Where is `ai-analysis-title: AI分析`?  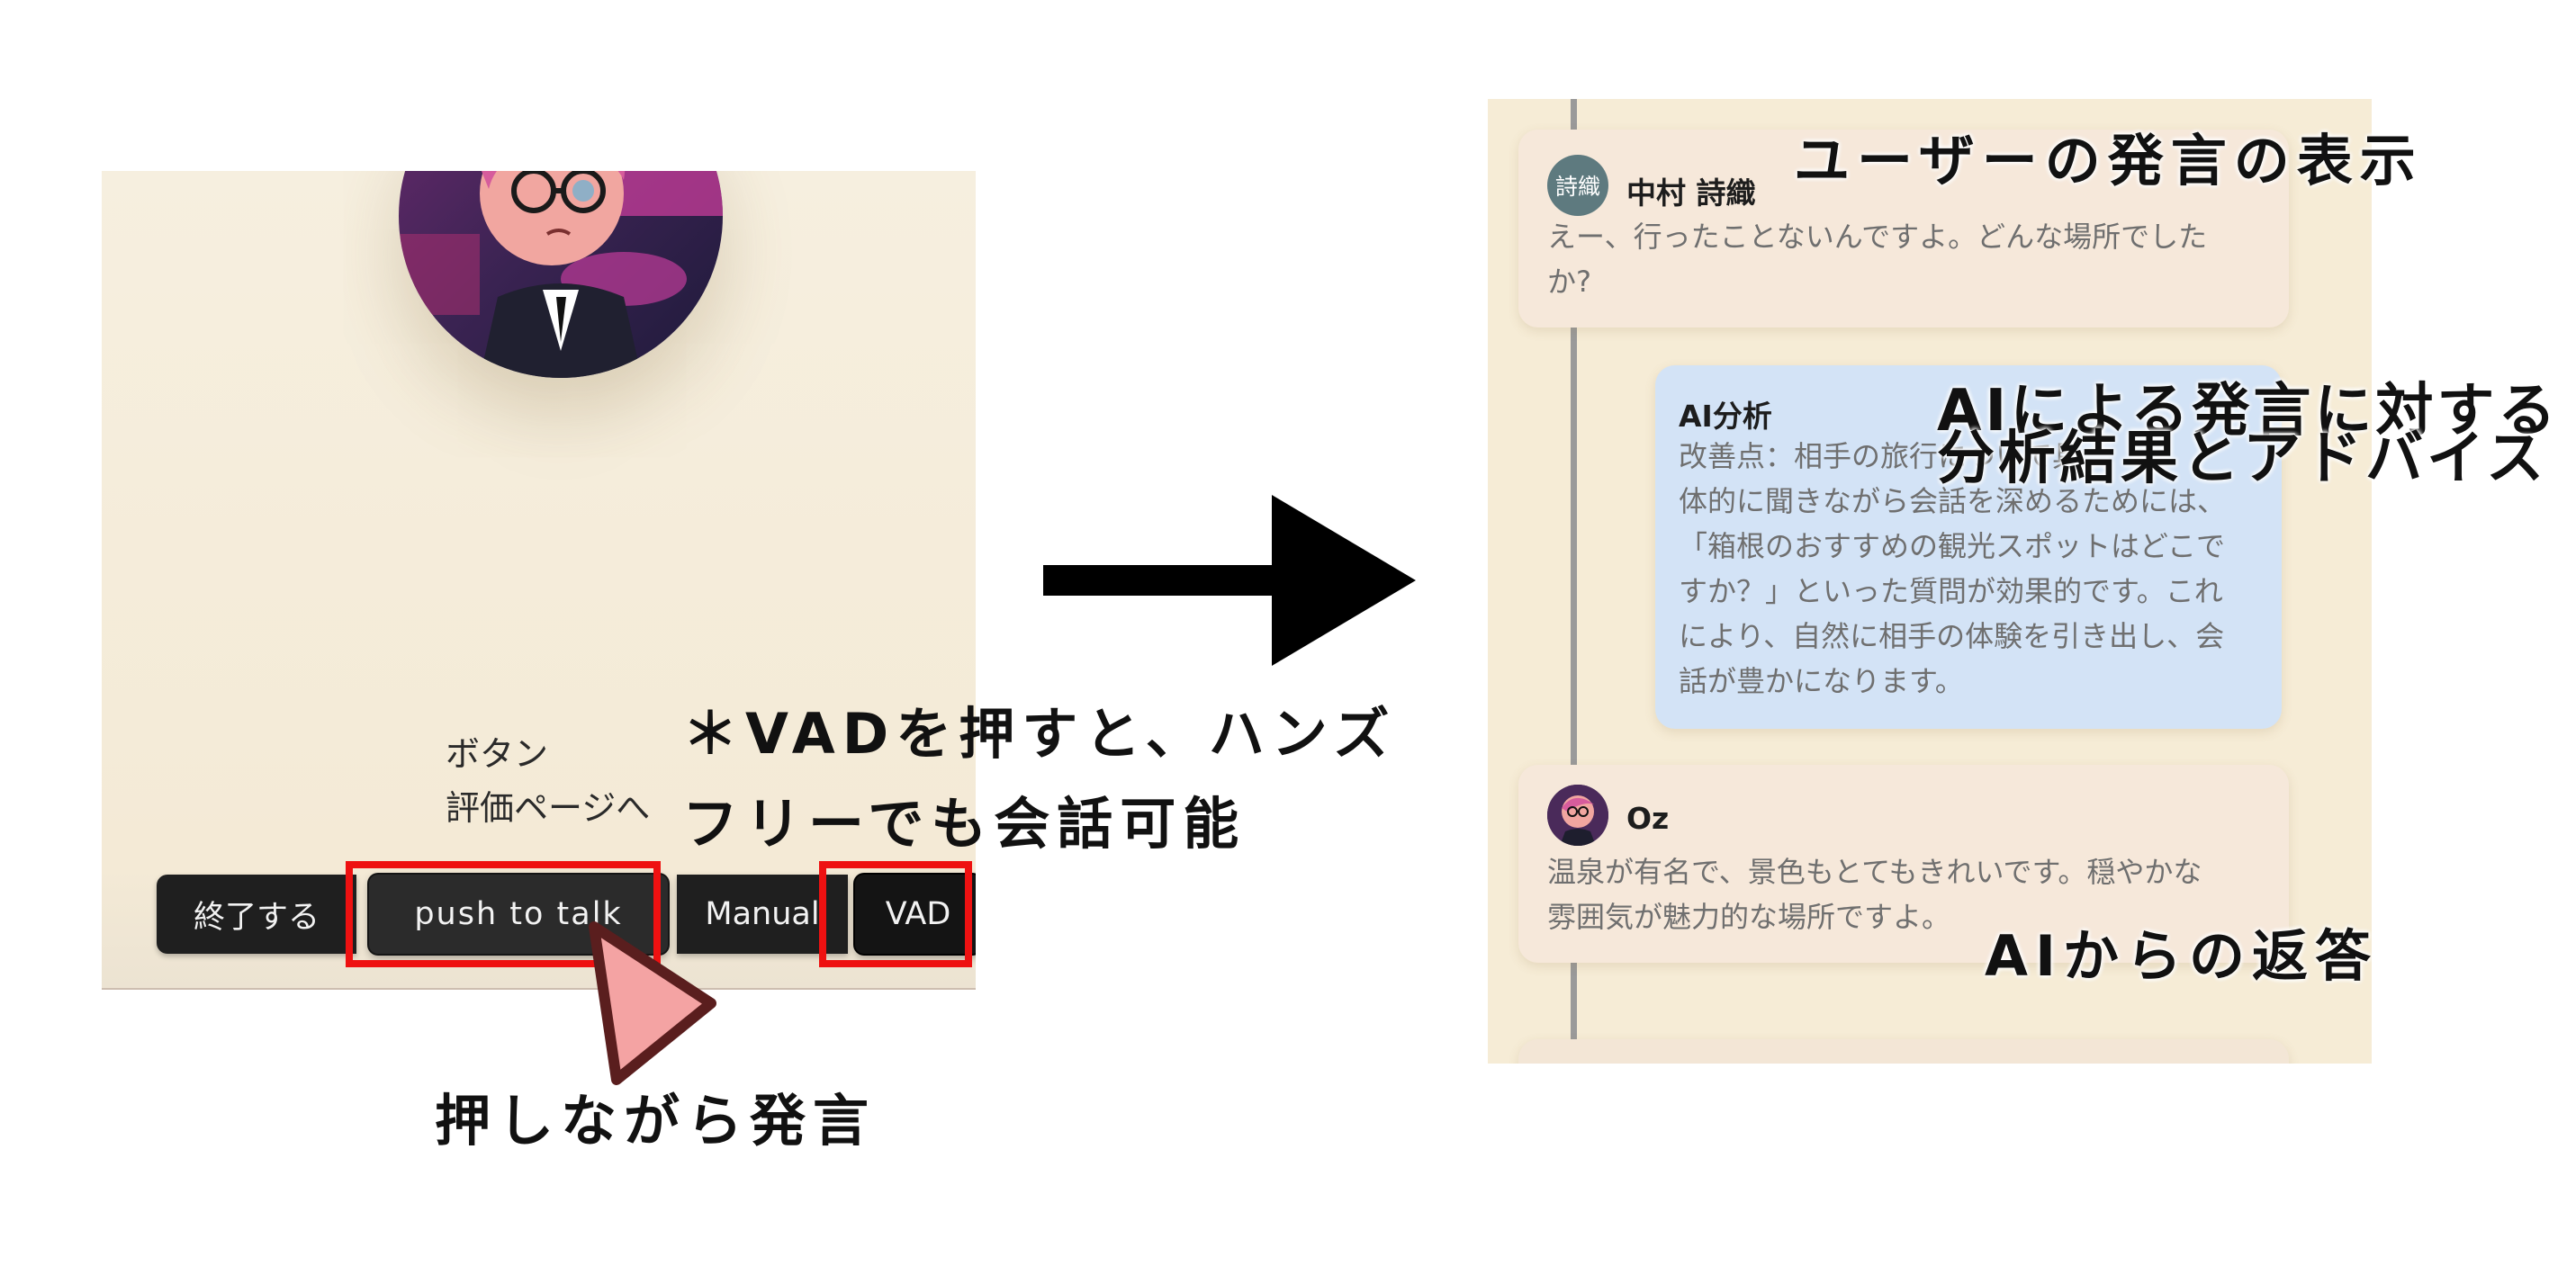 ai-analysis-title: AI分析 is located at coordinates (1725, 416).